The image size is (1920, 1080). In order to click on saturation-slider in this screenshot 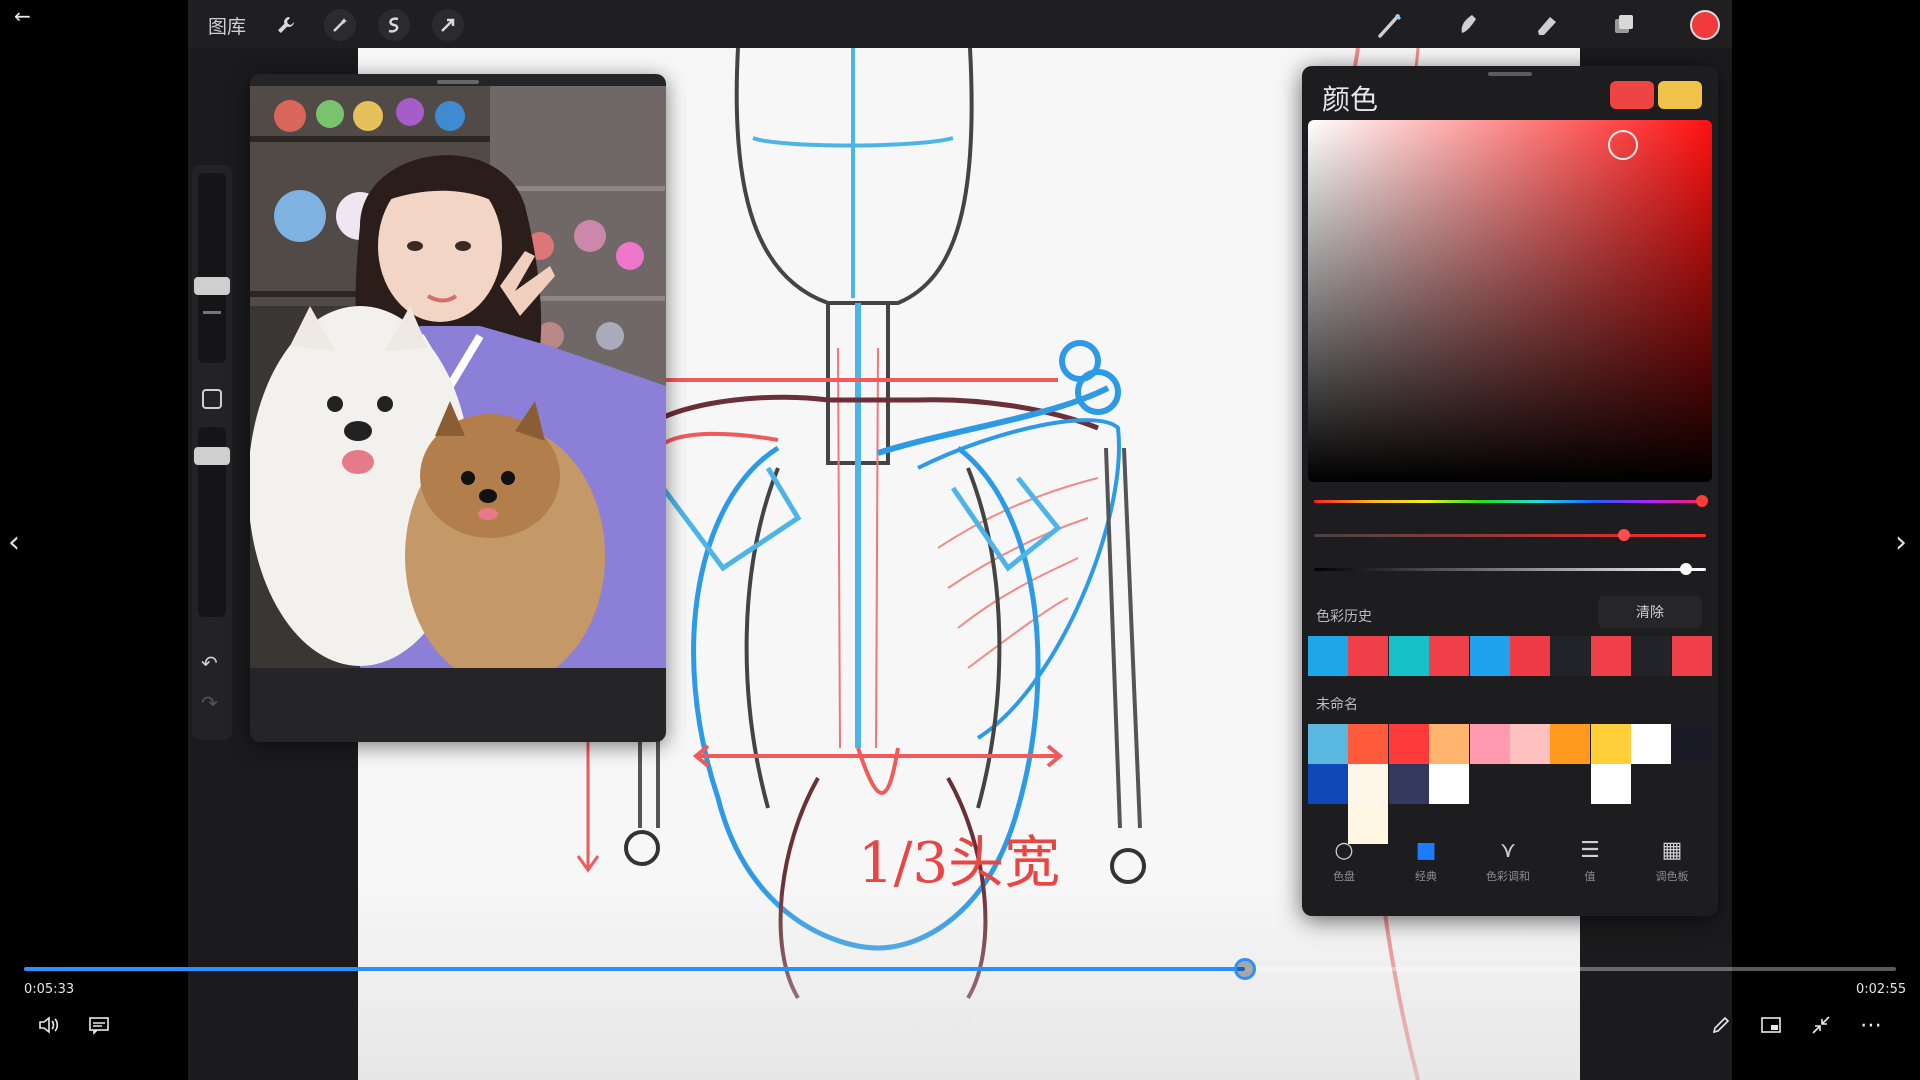, I will do `click(1510, 535)`.